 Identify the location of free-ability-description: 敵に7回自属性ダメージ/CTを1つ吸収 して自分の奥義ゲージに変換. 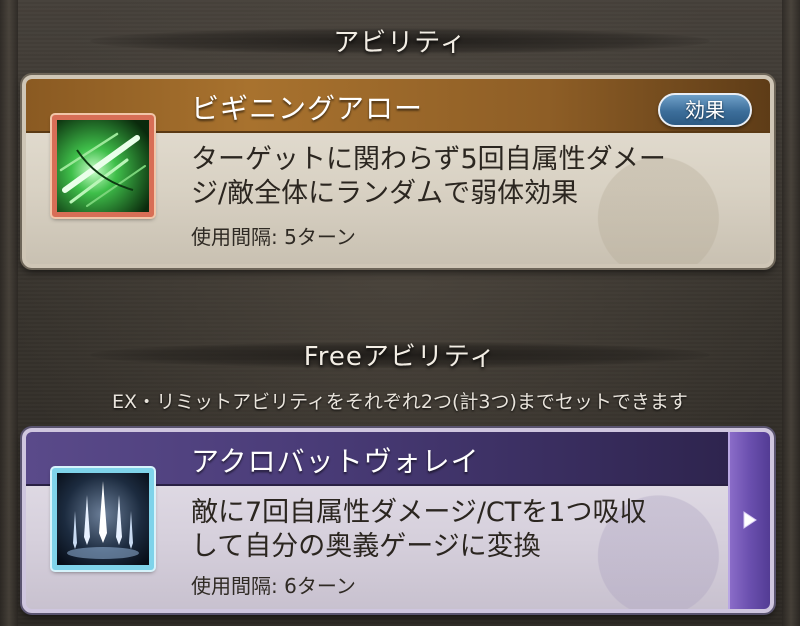
(461, 530).